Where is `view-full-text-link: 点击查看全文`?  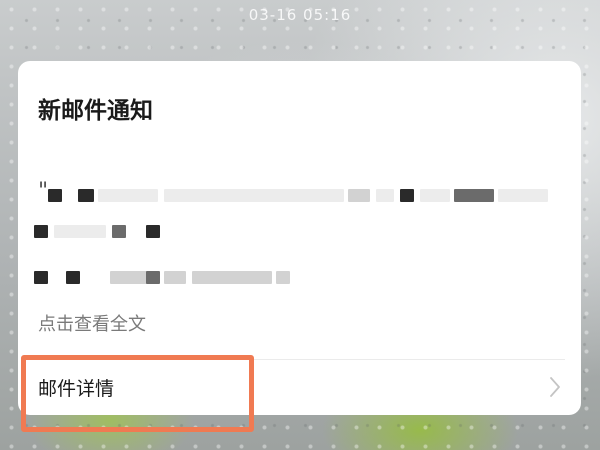 view-full-text-link: 点击查看全文 is located at coordinates (92, 323).